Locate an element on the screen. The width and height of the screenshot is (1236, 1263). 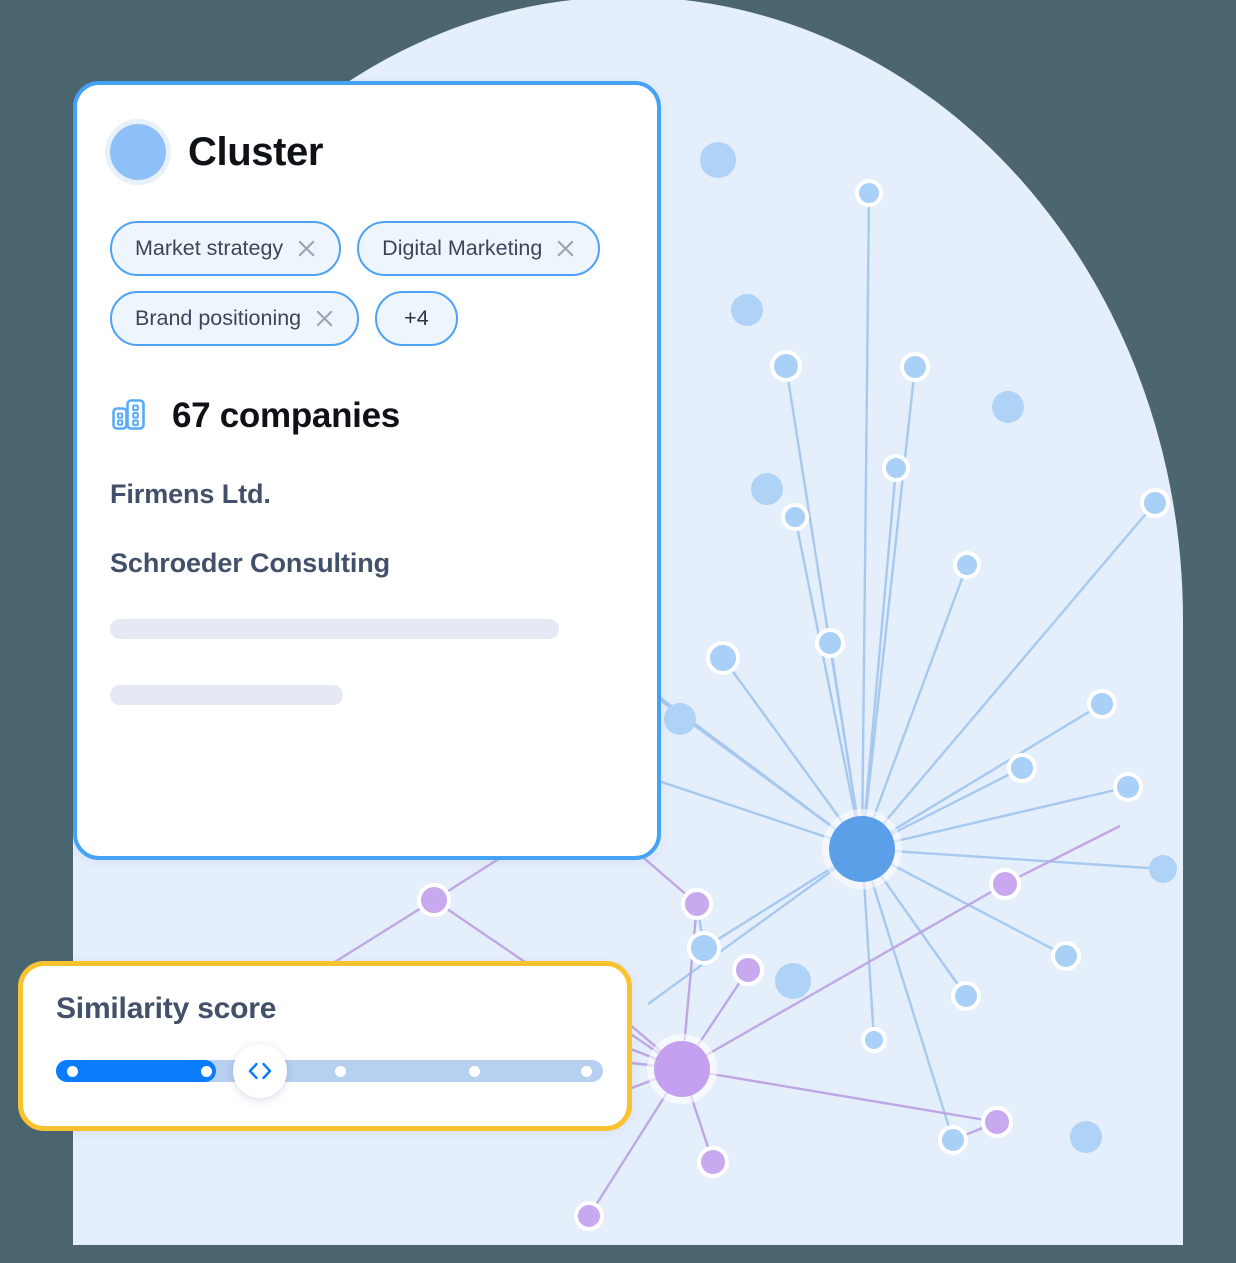
similarity-score-slider is located at coordinates (329, 1071).